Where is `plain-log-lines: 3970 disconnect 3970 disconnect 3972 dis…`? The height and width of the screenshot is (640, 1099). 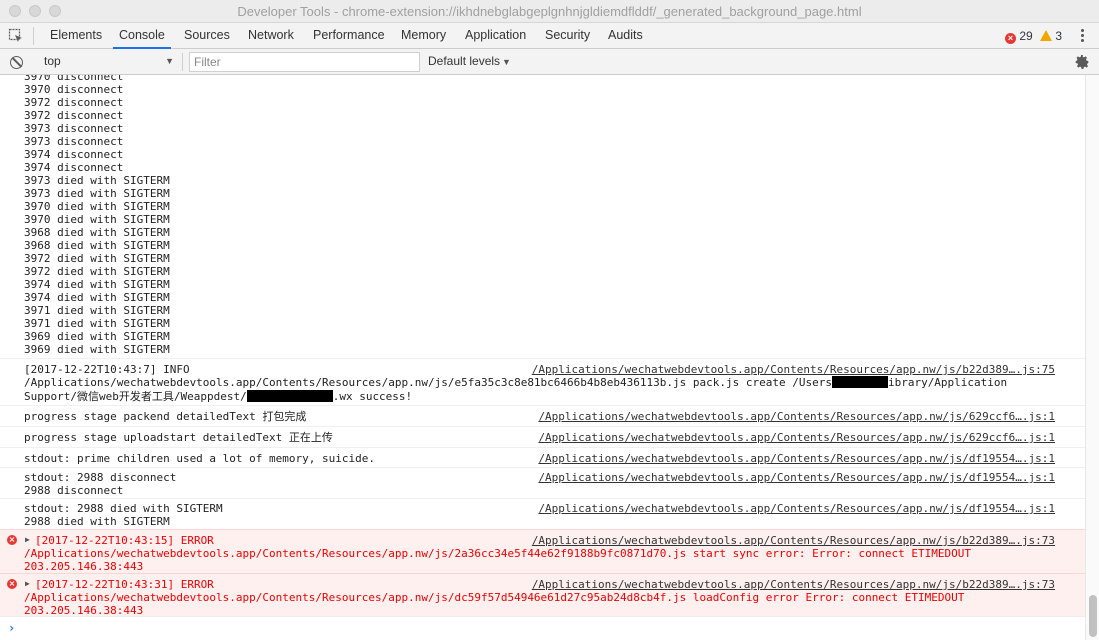
plain-log-lines: 3970 disconnect 3970 disconnect 3972 dis… is located at coordinates (97, 215).